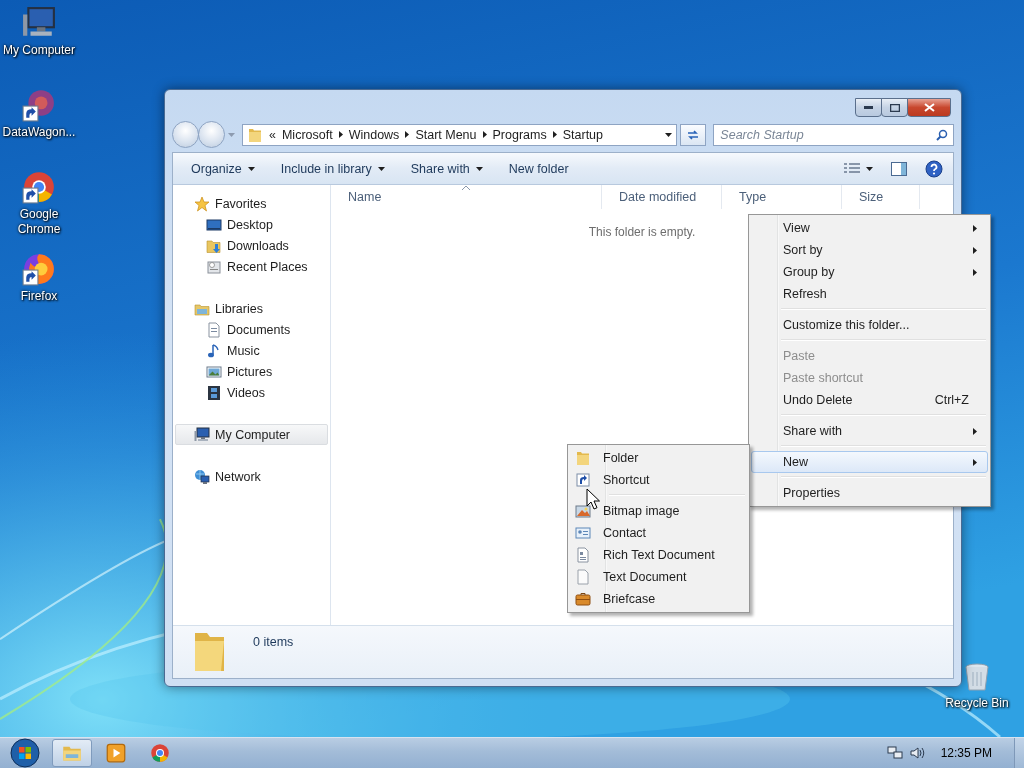 This screenshot has height=768, width=1024. Describe the element at coordinates (538, 168) in the screenshot. I see `toolbar-button: New folder` at that location.